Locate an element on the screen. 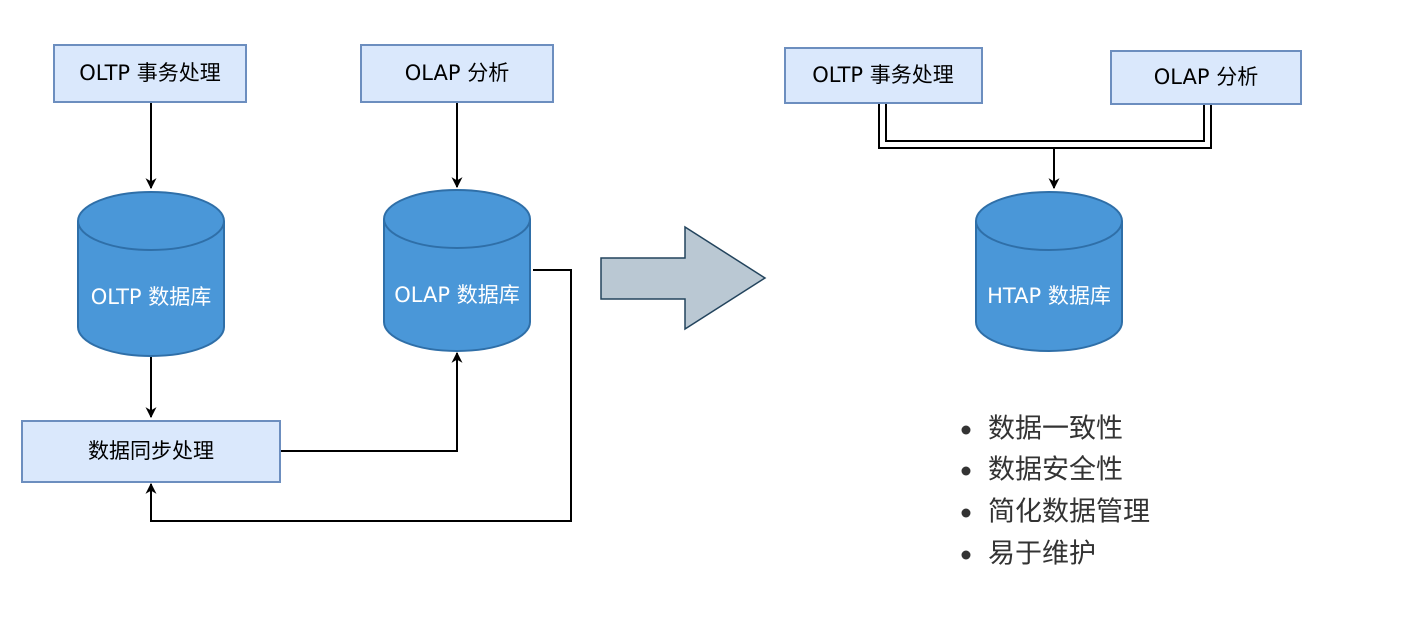  oltp-database: OLTP 数据库 is located at coordinates (151, 274).